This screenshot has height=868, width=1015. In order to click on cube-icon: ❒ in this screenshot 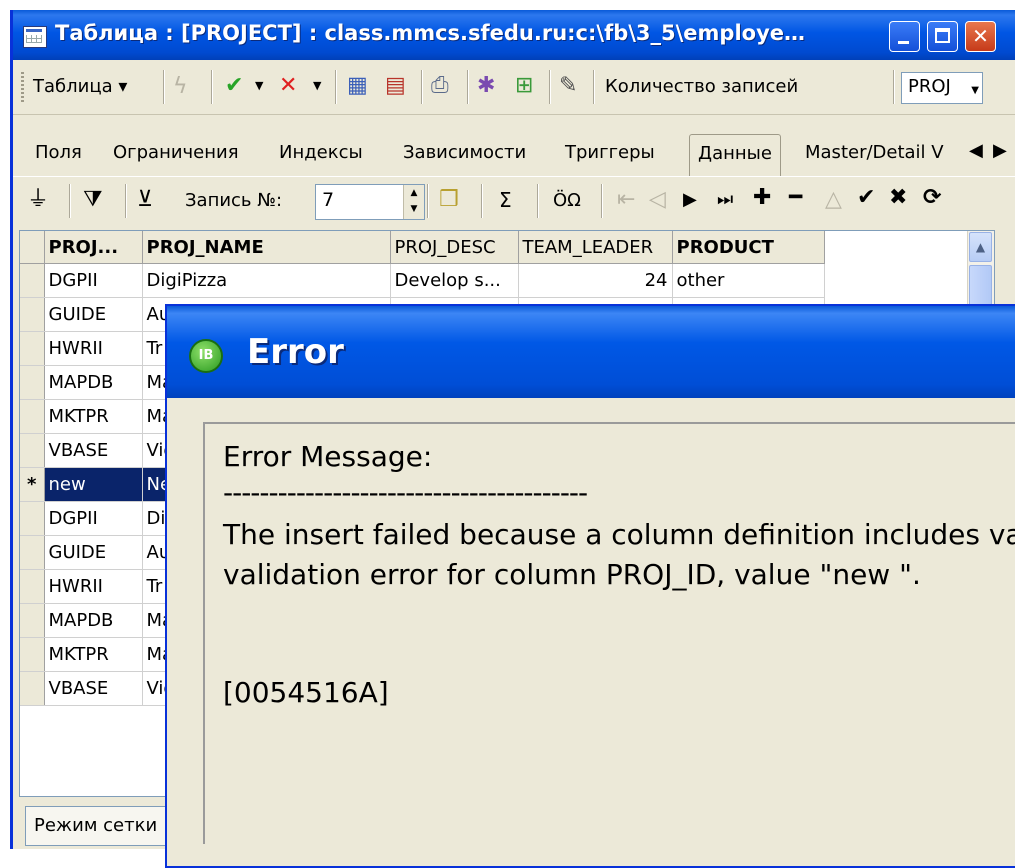, I will do `click(449, 200)`.